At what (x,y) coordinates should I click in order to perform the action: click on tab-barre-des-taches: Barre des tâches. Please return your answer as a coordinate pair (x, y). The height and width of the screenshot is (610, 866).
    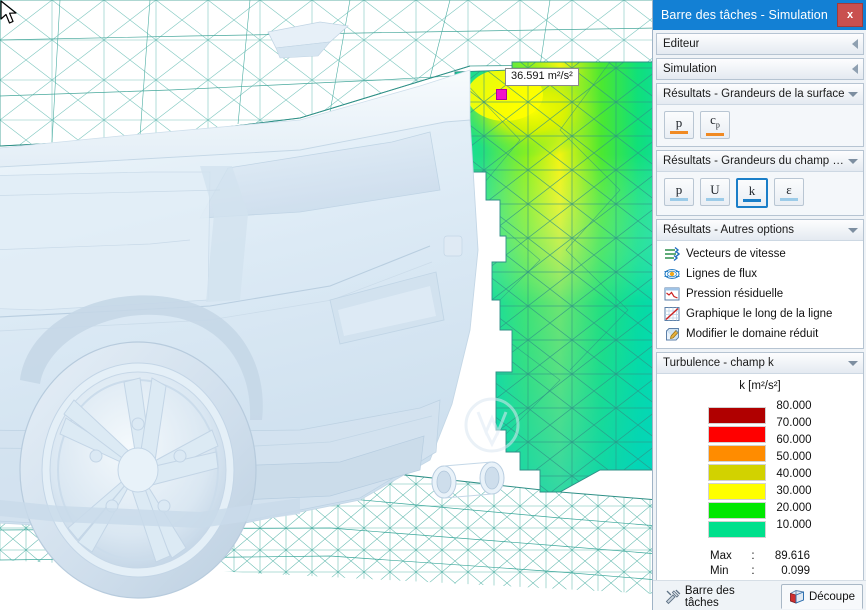
    Looking at the image, I should click on (718, 596).